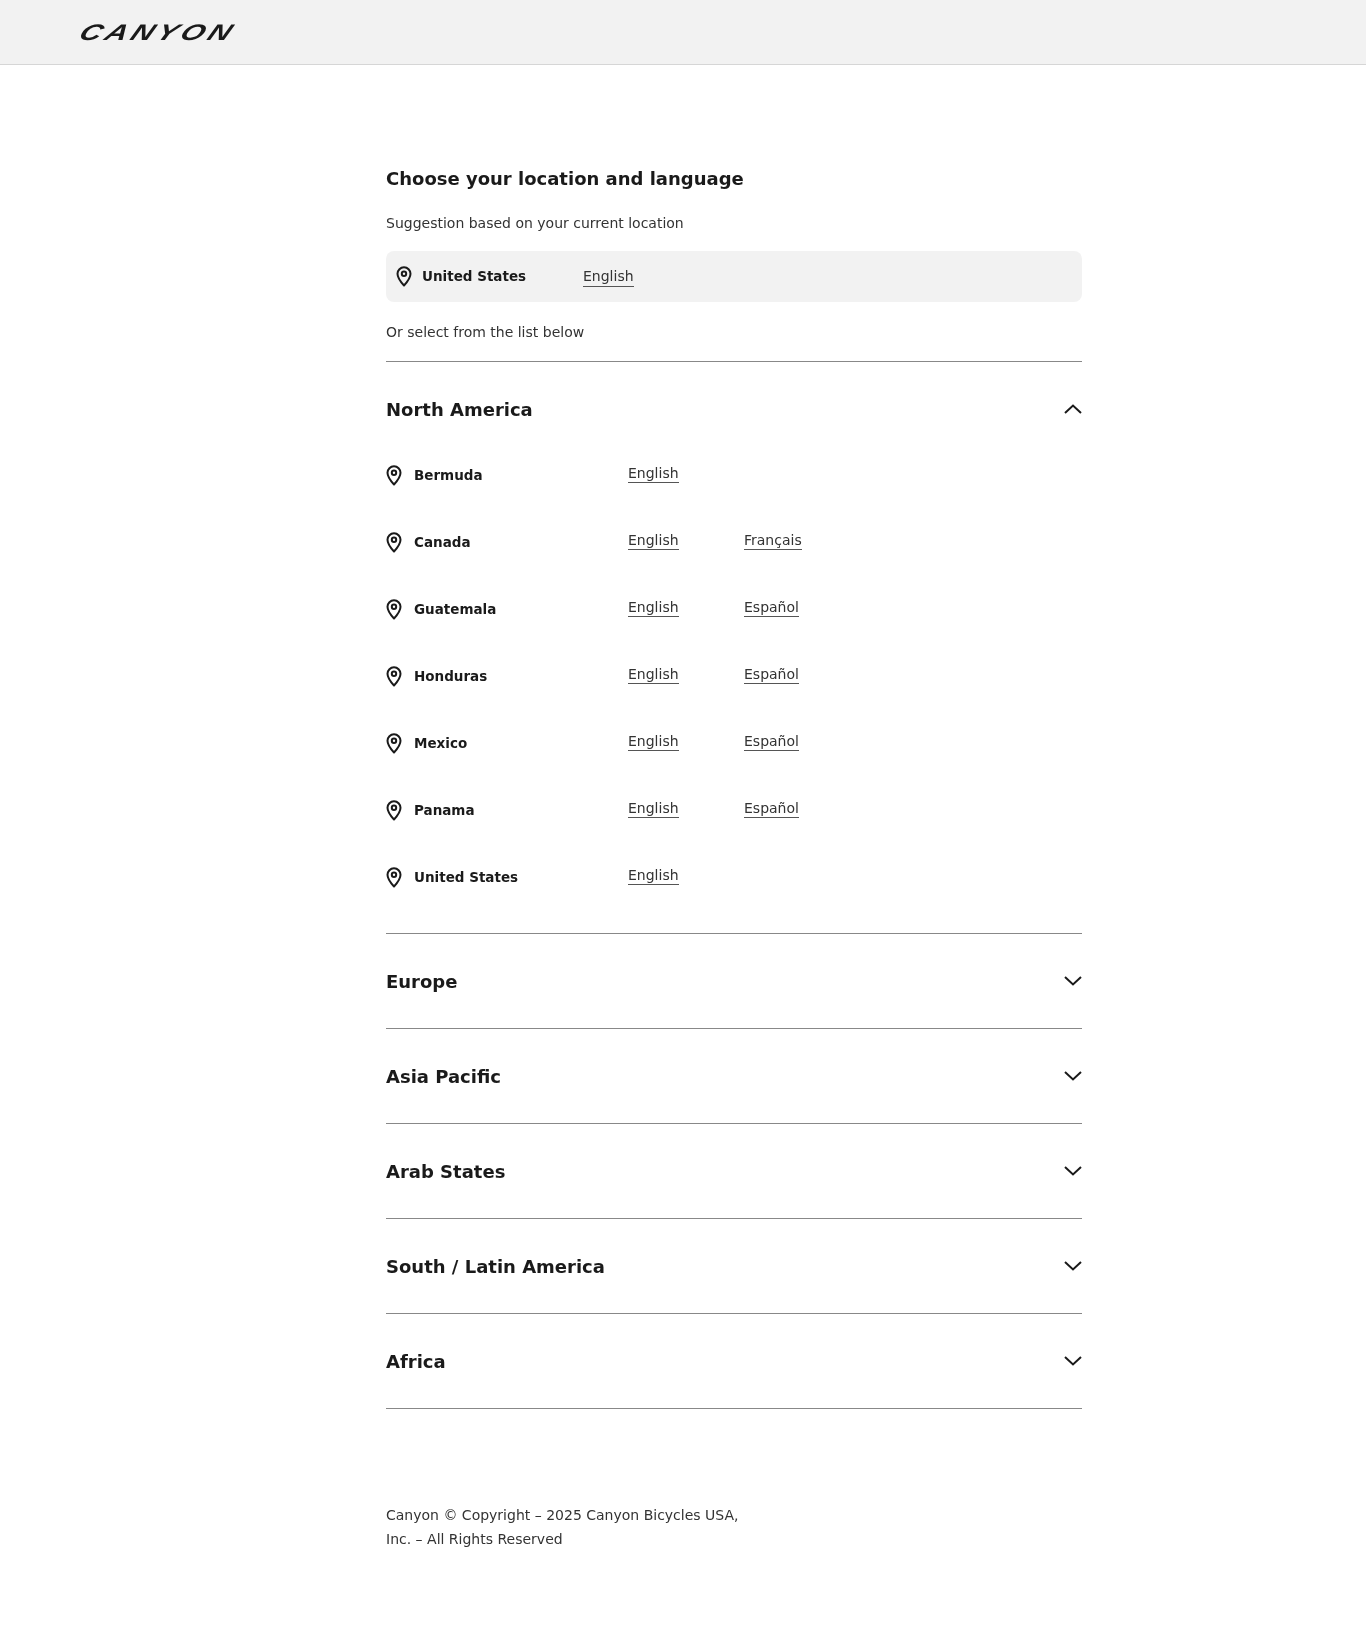 This screenshot has height=1650, width=1366. Describe the element at coordinates (773, 540) in the screenshot. I see `language-link: Français` at that location.